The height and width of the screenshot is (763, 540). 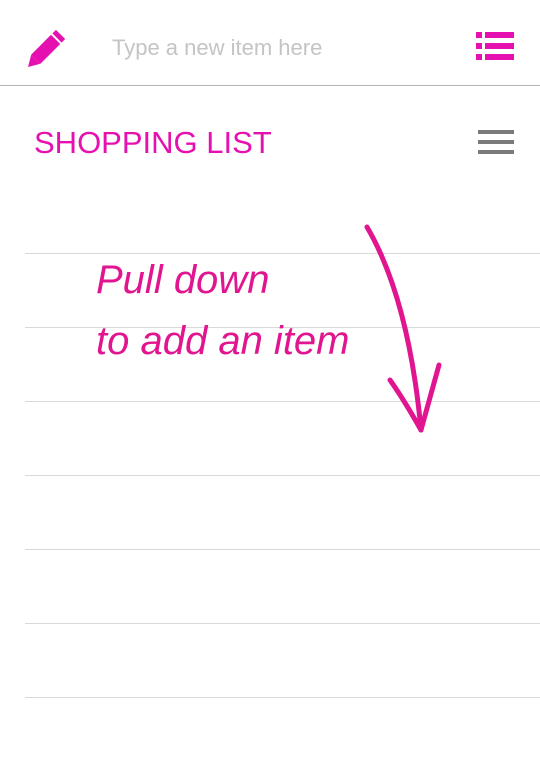 I want to click on edit-button, so click(x=45, y=50).